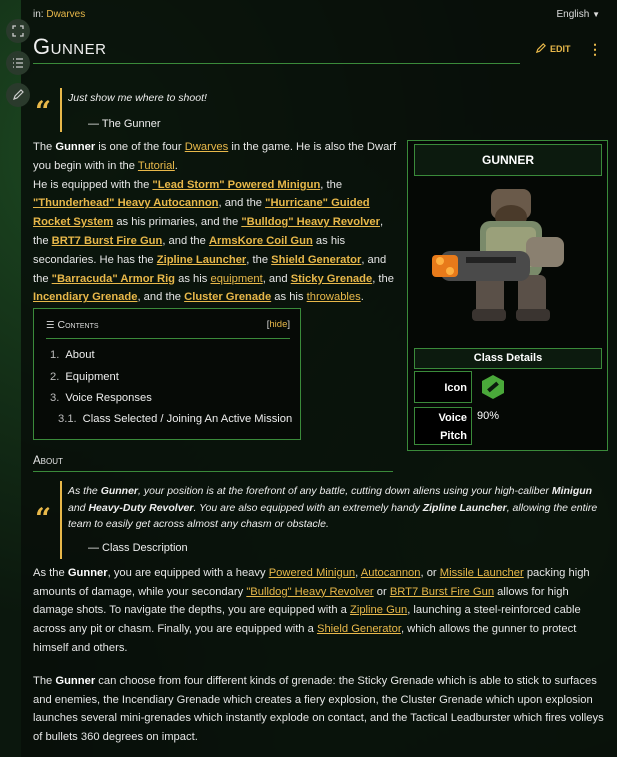 The width and height of the screenshot is (617, 757). I want to click on link-burst: BRT7 Burst Fire Gun, so click(107, 241).